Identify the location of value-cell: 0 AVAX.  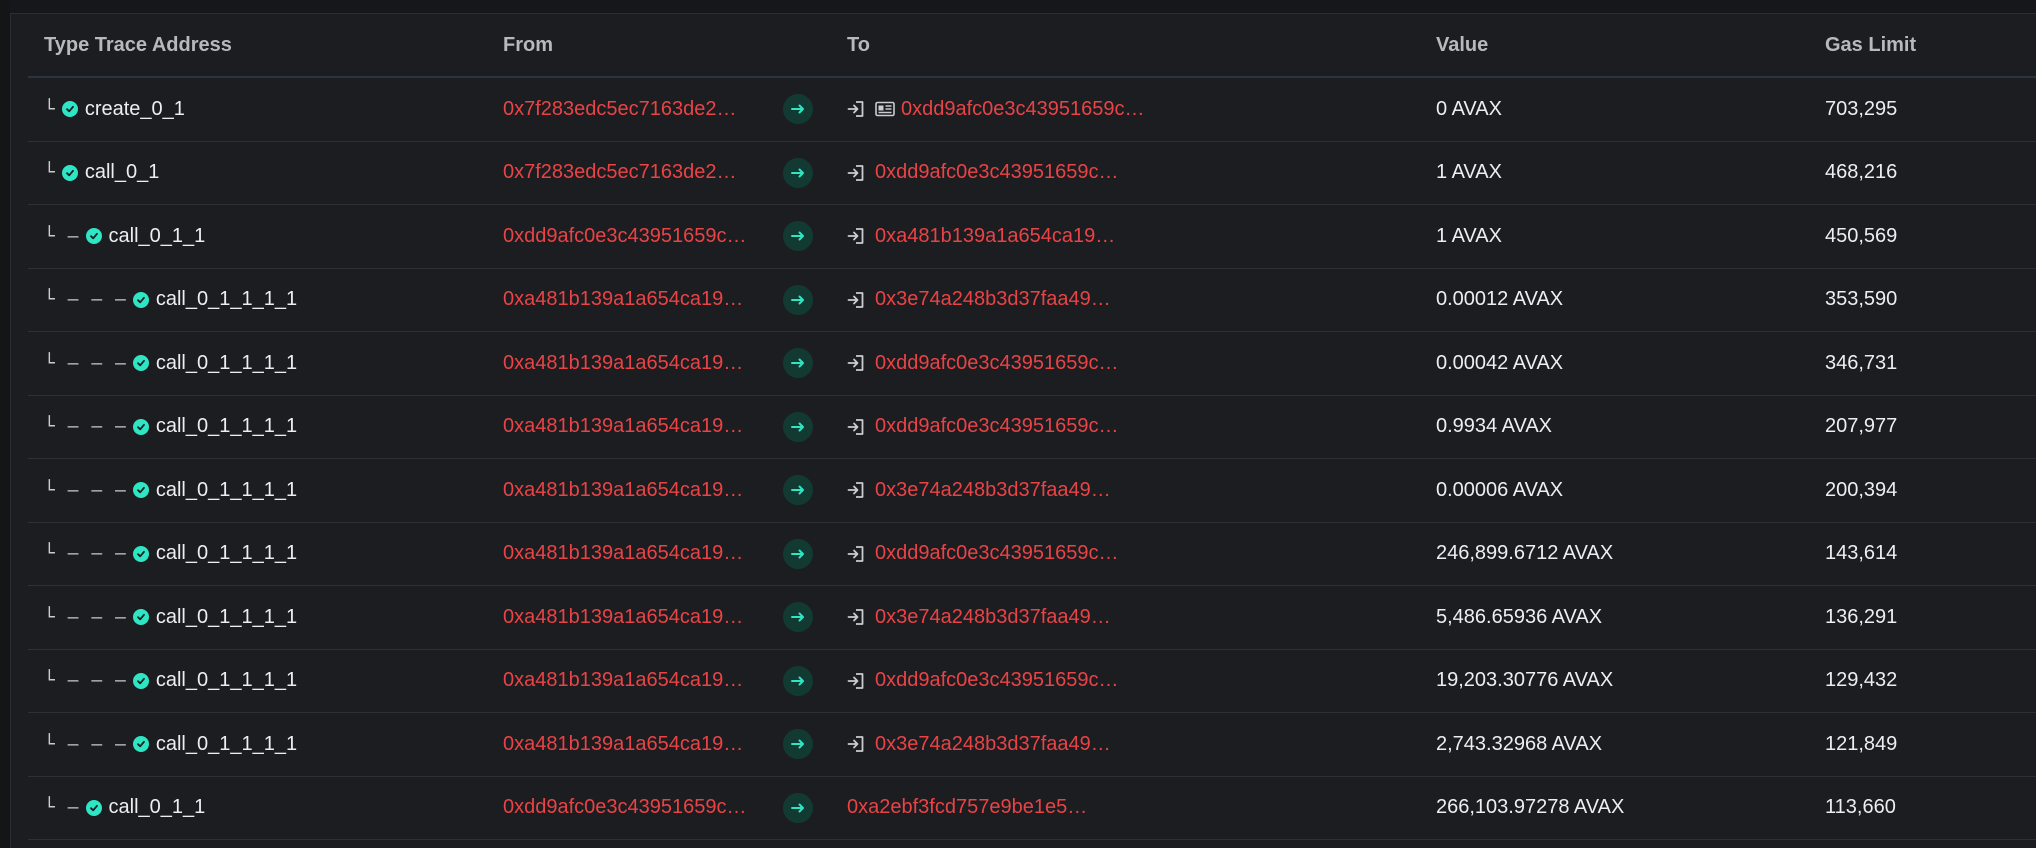
(1469, 108).